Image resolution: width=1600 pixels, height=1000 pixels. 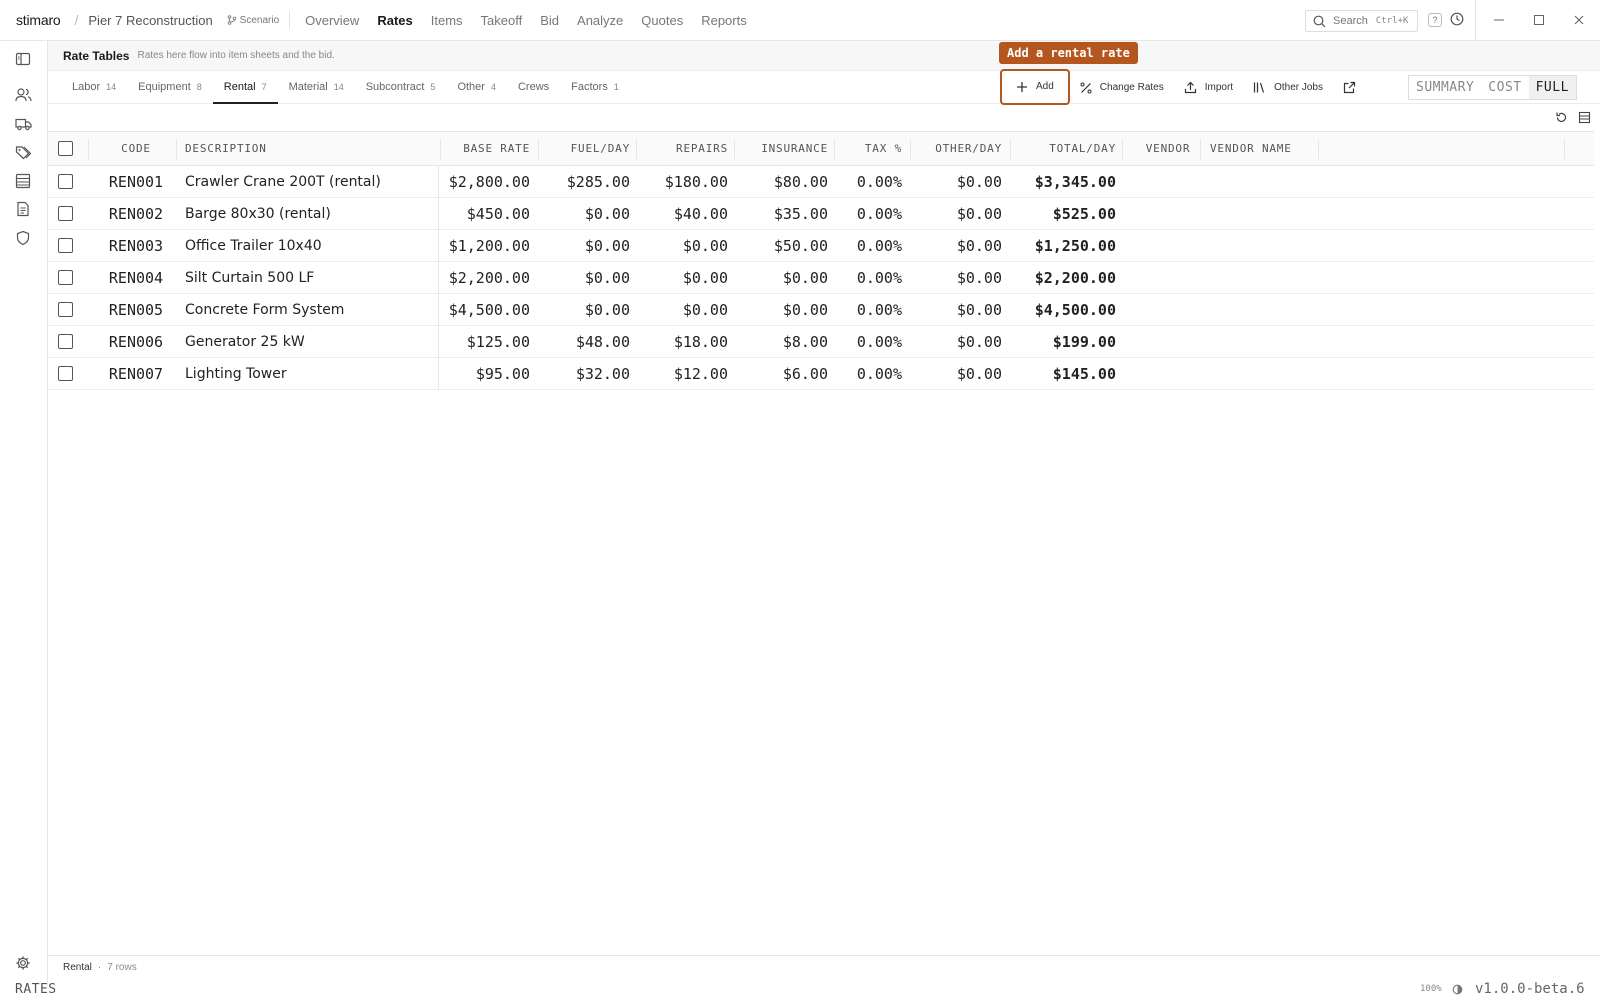 I want to click on column-header-tax: TAX %, so click(x=874, y=148).